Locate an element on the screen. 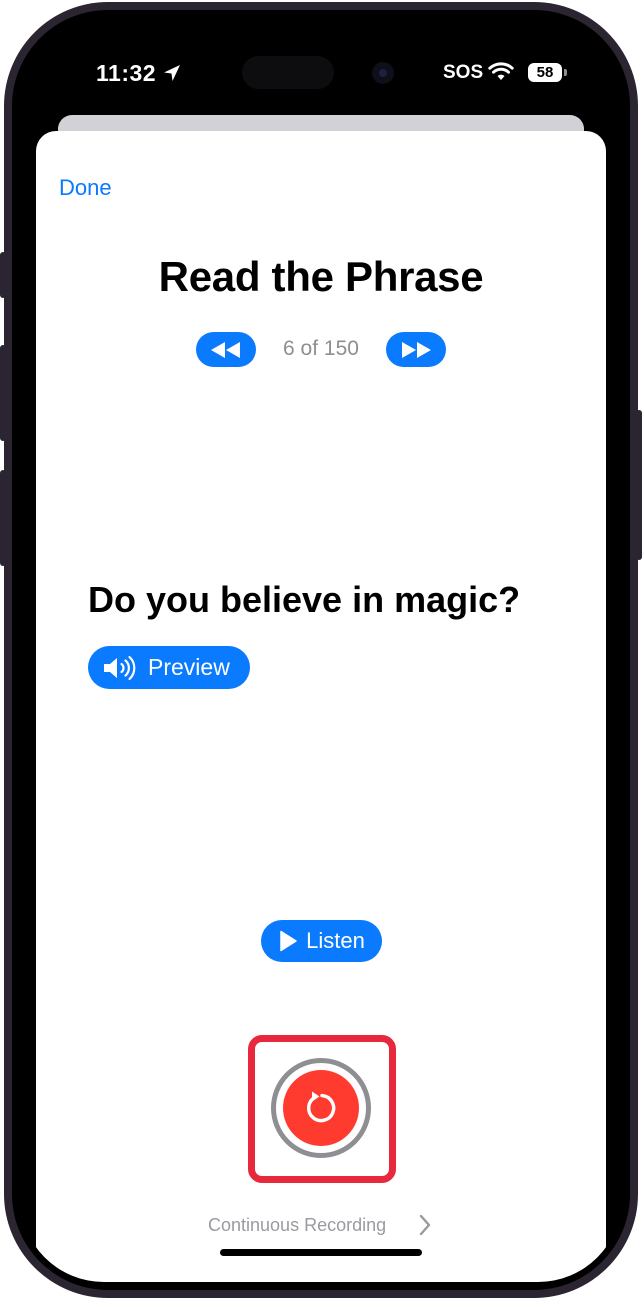 This screenshot has height=1301, width=642. rewind-icon is located at coordinates (225, 349).